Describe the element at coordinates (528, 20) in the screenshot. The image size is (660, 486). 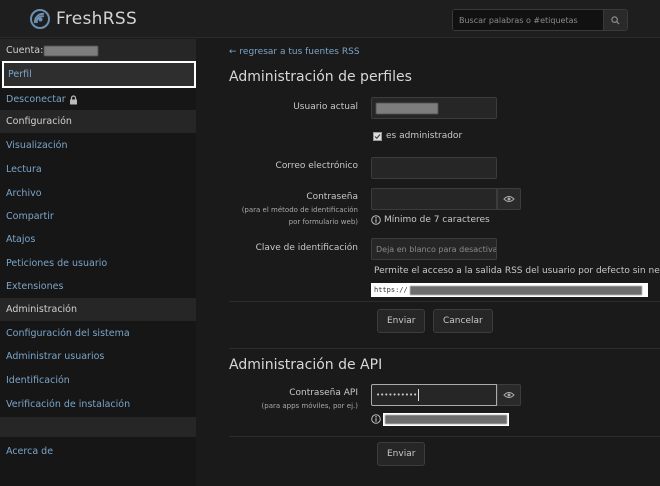
I see `search-input` at that location.